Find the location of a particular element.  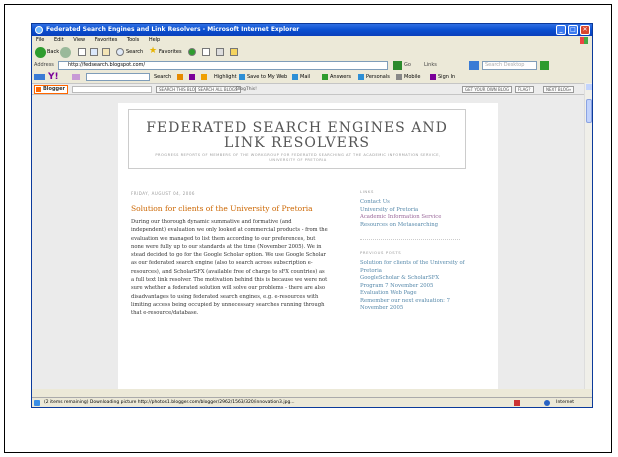

scroll-up-icon is located at coordinates (589, 87).